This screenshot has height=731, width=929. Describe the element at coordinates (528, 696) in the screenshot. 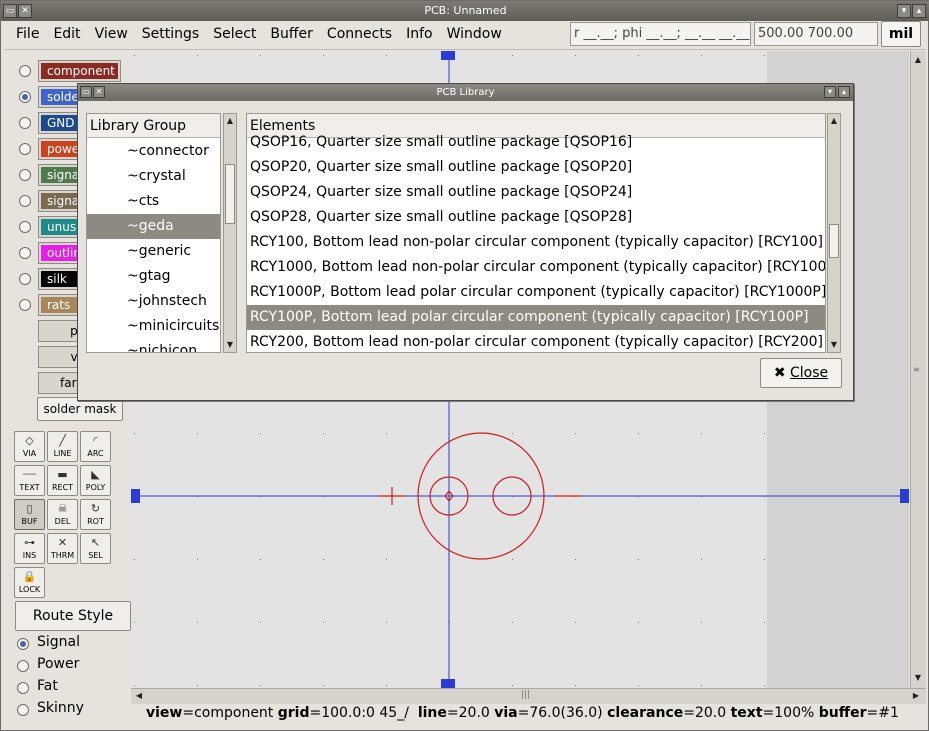

I see `canvas-horizontal-scrollbar: ◀ ||| ▶` at that location.